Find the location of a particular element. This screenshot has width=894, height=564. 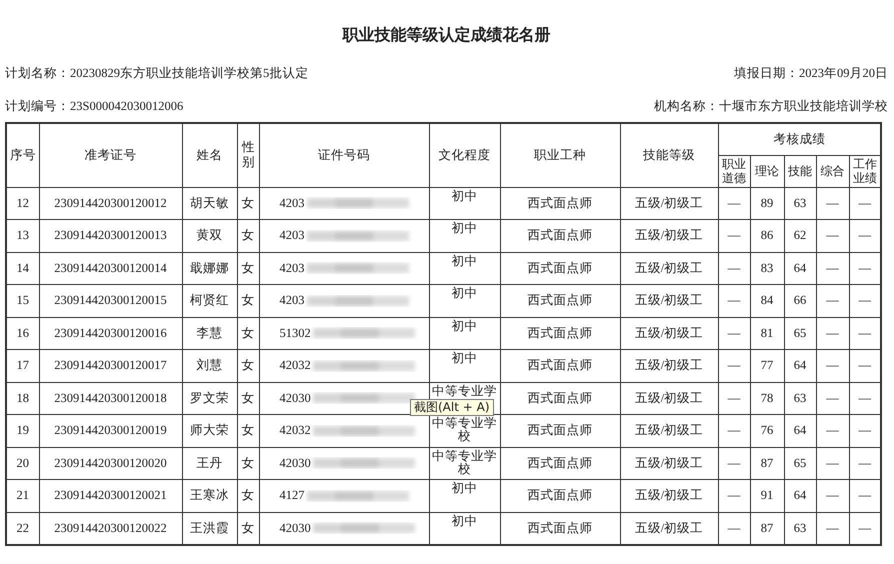

table-cell: 中等专业学校 is located at coordinates (464, 463).